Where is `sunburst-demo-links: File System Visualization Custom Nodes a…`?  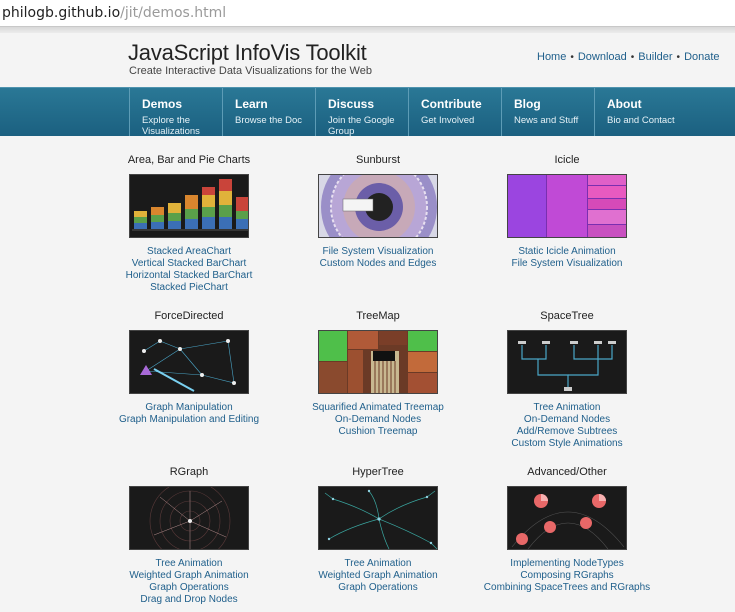
sunburst-demo-links: File System Visualization Custom Nodes a… is located at coordinates (378, 258).